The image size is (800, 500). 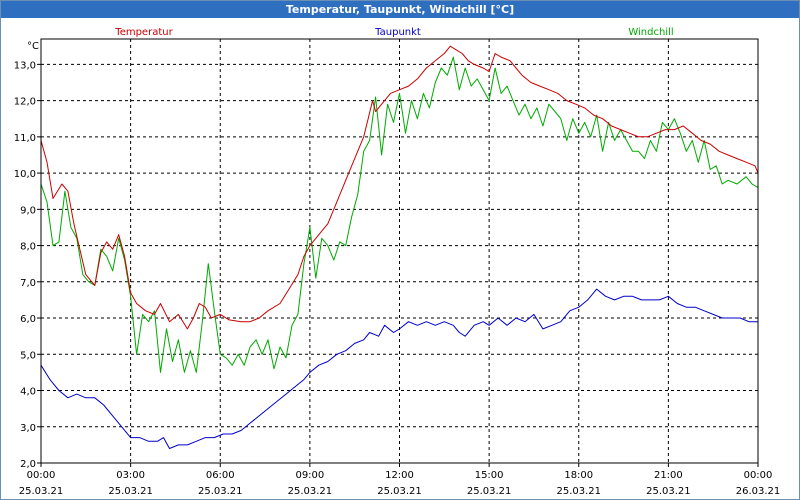 I want to click on x-tick-time: 03:00, so click(x=130, y=475).